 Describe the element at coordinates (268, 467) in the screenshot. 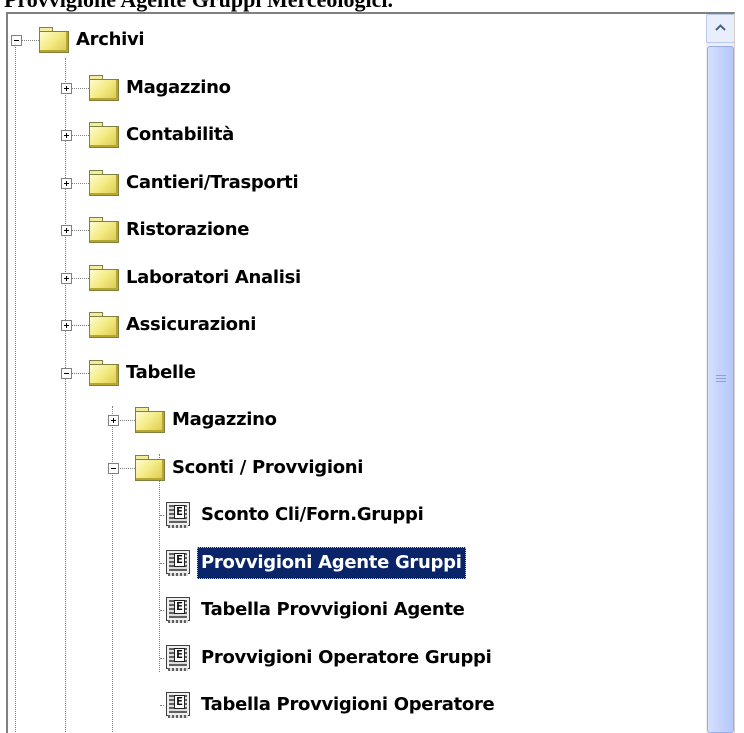

I see `tree-node: Sconti / Provvigioni` at that location.